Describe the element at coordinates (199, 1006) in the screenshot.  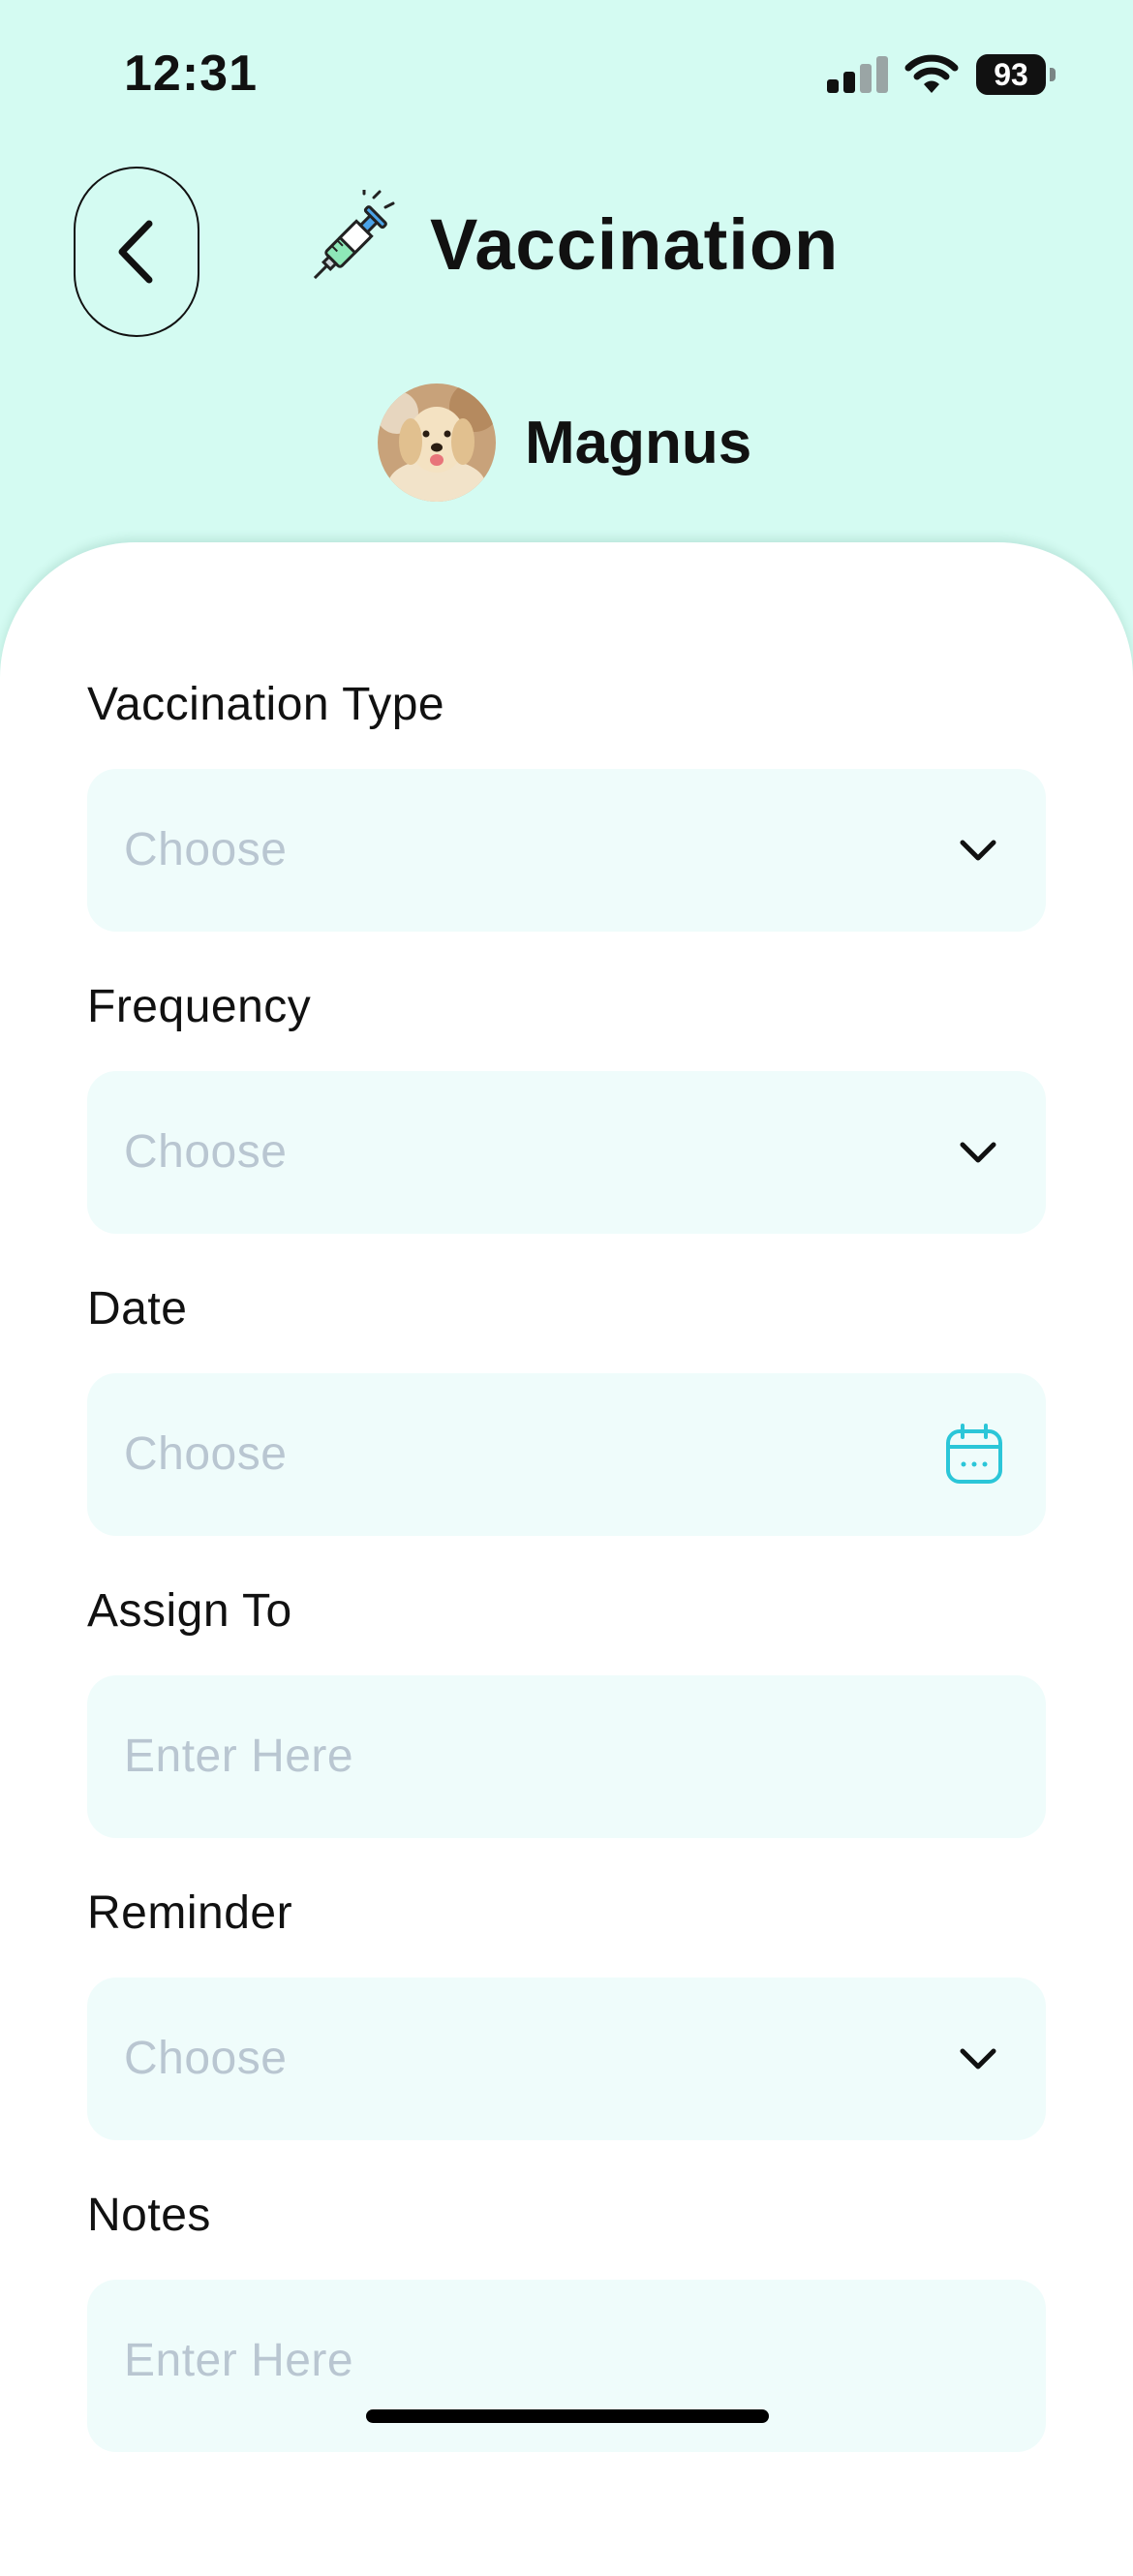
I see `frequency-label: Frequency` at that location.